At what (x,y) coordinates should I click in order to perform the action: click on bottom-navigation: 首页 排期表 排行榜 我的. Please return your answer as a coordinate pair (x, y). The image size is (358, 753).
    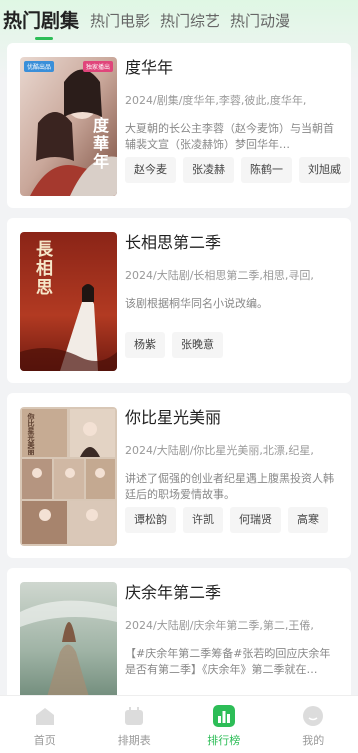
    Looking at the image, I should click on (179, 724).